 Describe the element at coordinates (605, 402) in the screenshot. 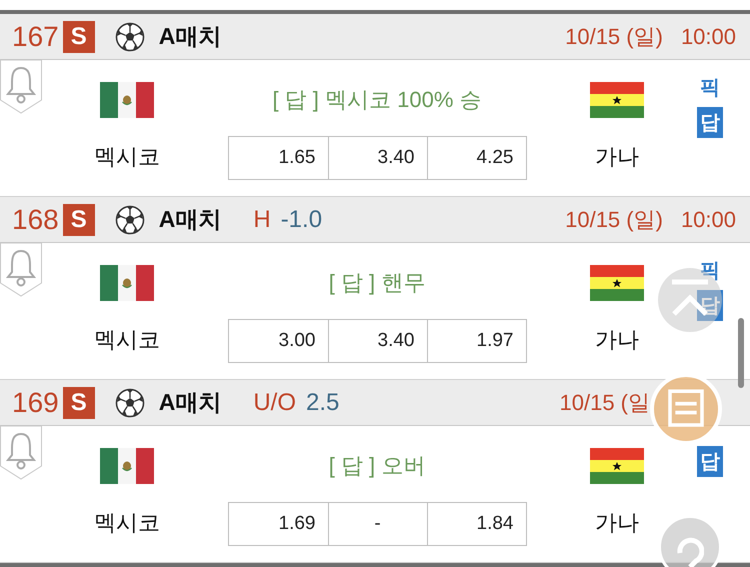

I see `match-date: 10/15 (일` at that location.